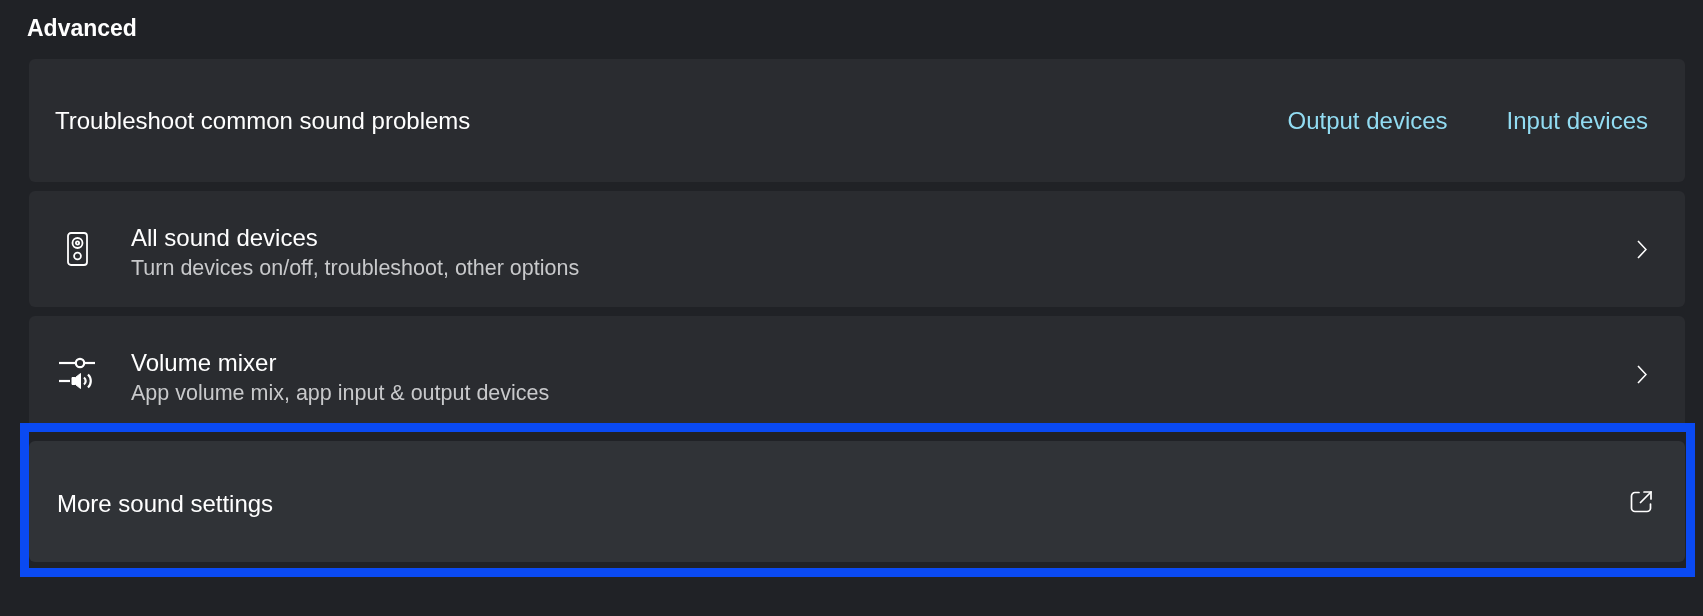  What do you see at coordinates (77, 374) in the screenshot?
I see `volume-mixer-icon` at bounding box center [77, 374].